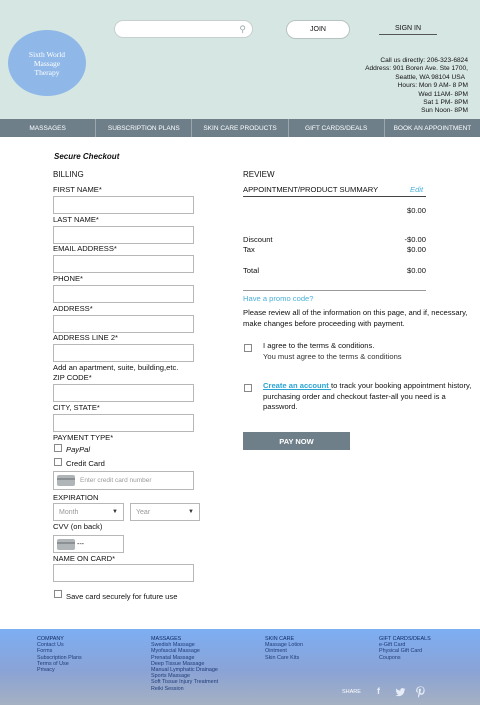 The width and height of the screenshot is (480, 705). What do you see at coordinates (144, 128) in the screenshot?
I see `nav-subscription-plans: SUBSCRIPTION PLANS` at bounding box center [144, 128].